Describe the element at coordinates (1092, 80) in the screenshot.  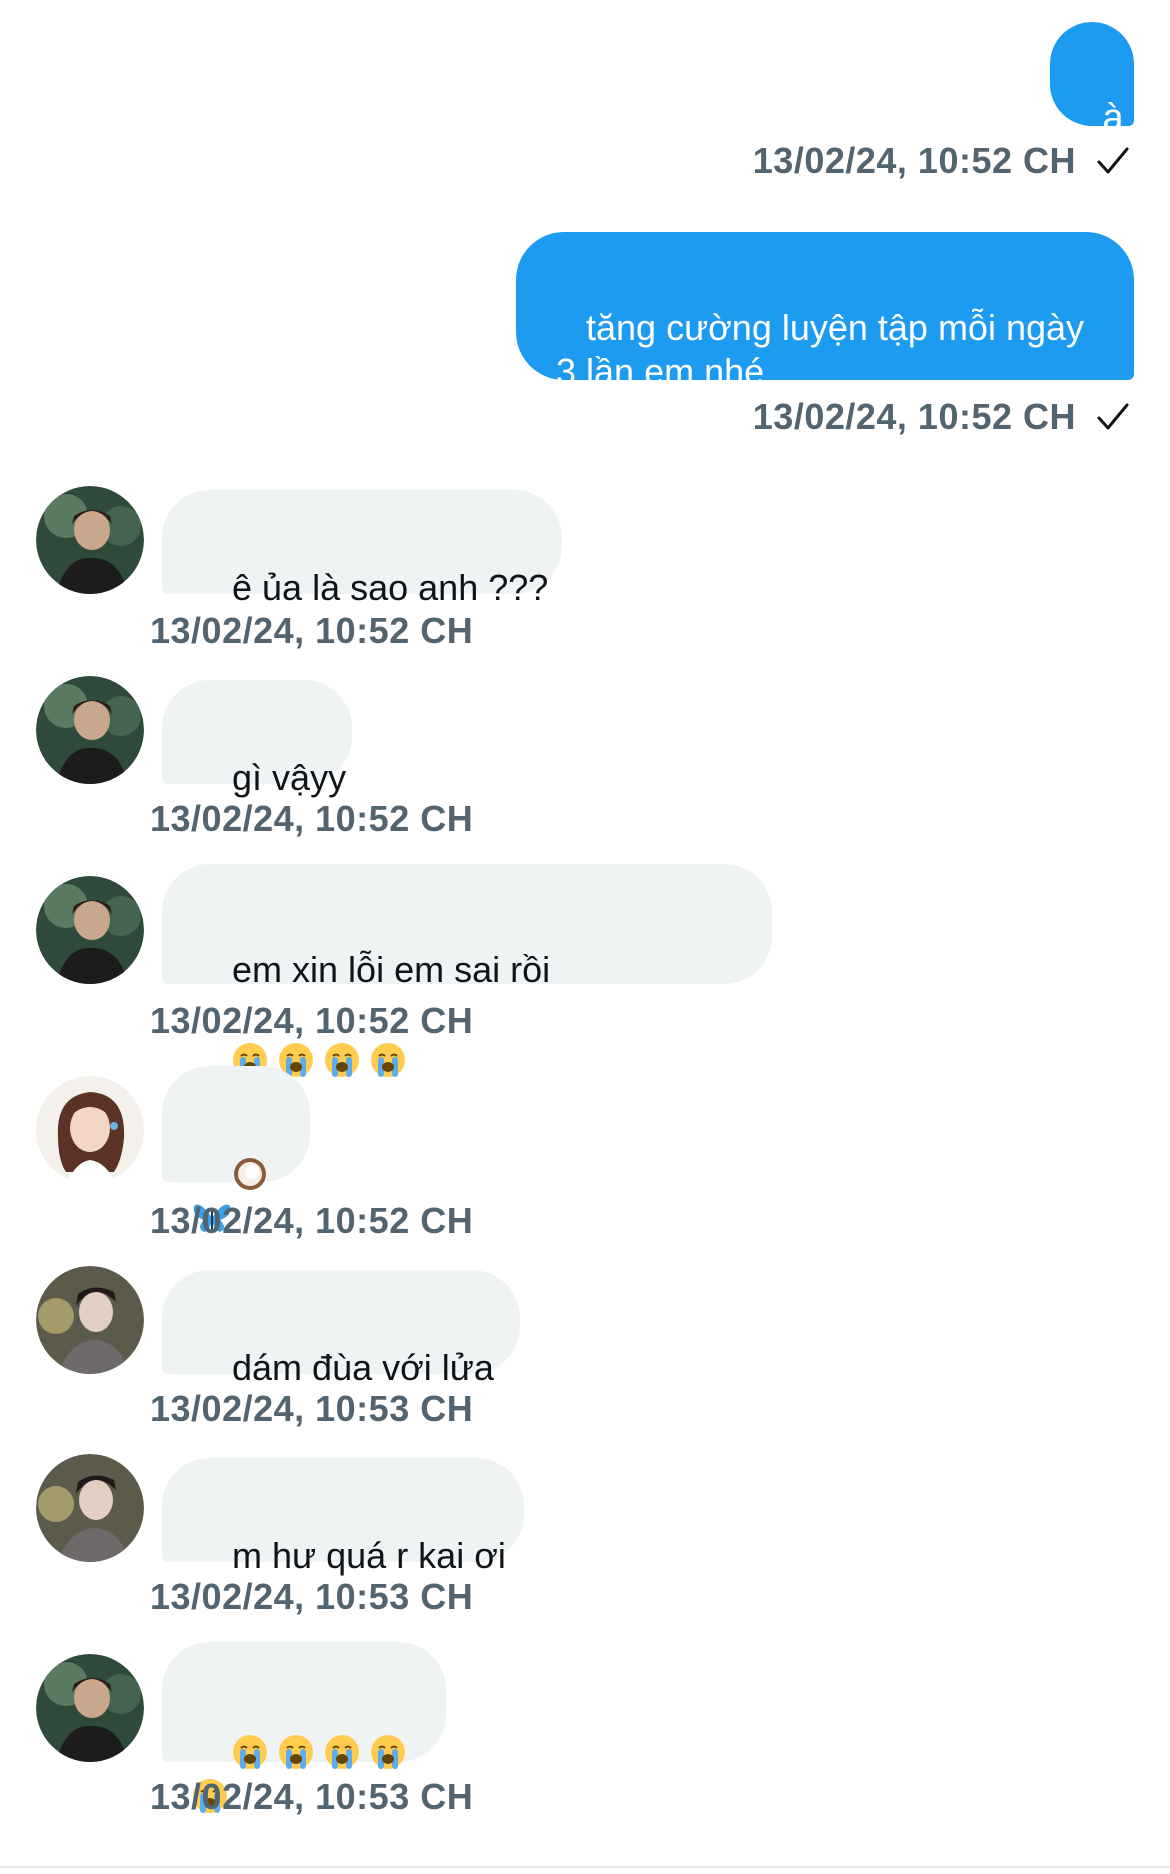
I see `outgoing-message-bubble: à` at that location.